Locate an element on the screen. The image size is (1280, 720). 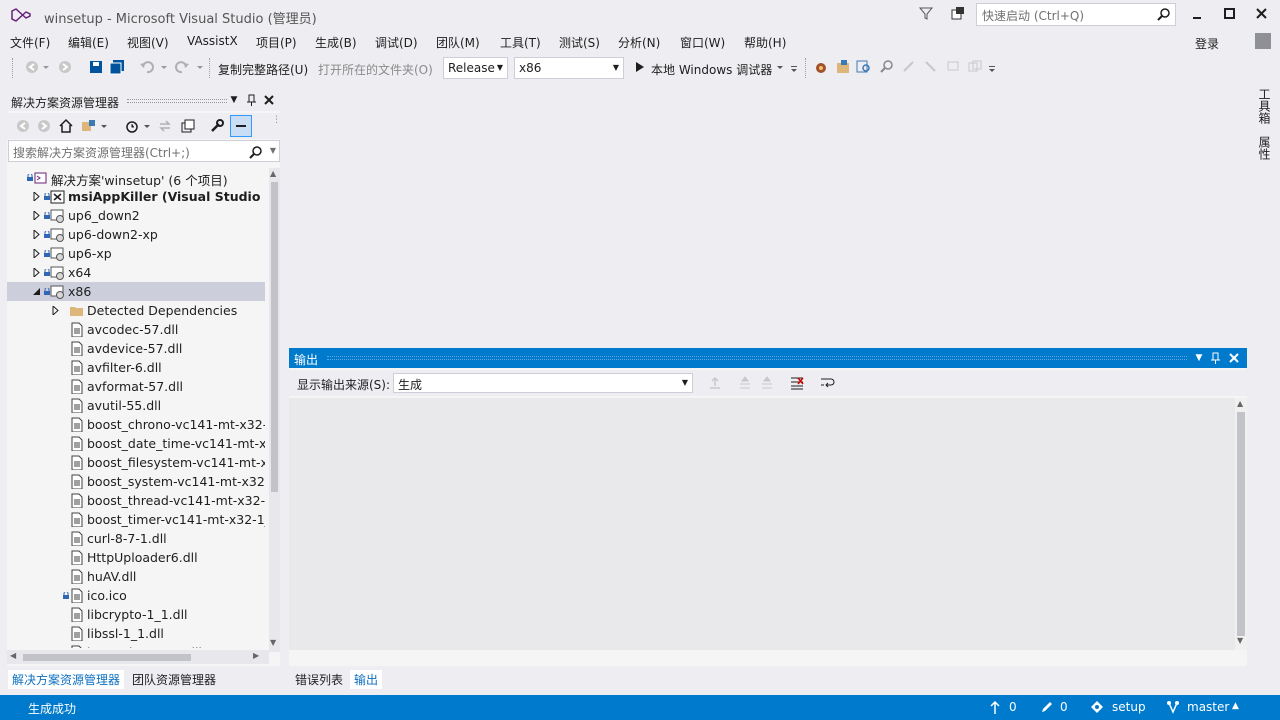
menu-window: 窗口(W) is located at coordinates (702, 42).